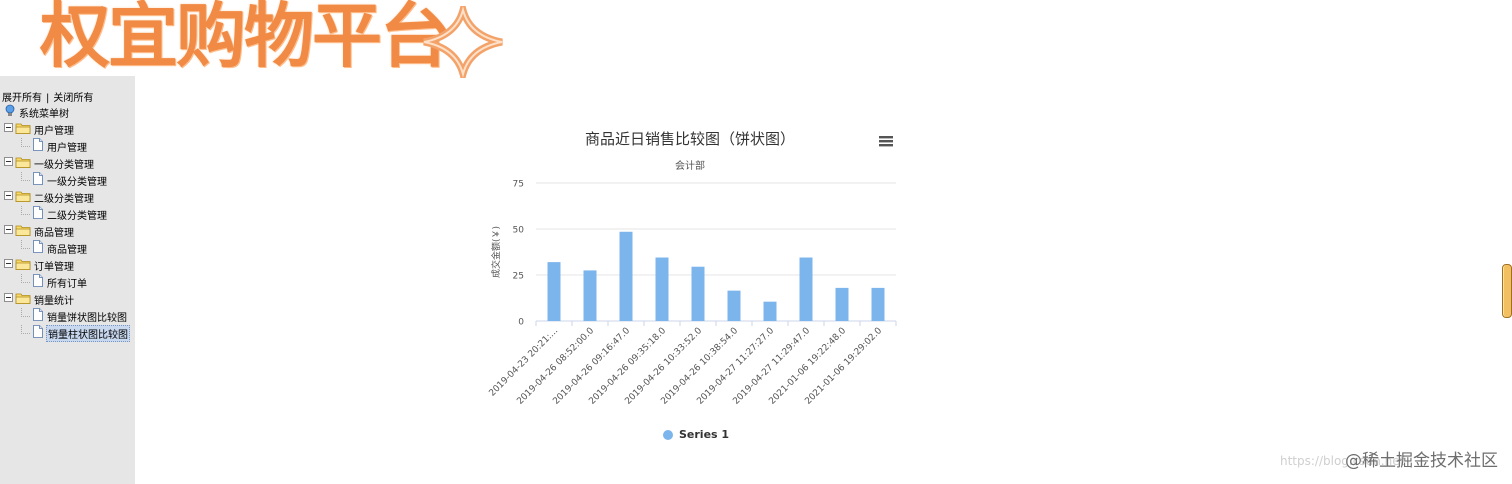  I want to click on tree-item: 商品管理, so click(54, 248).